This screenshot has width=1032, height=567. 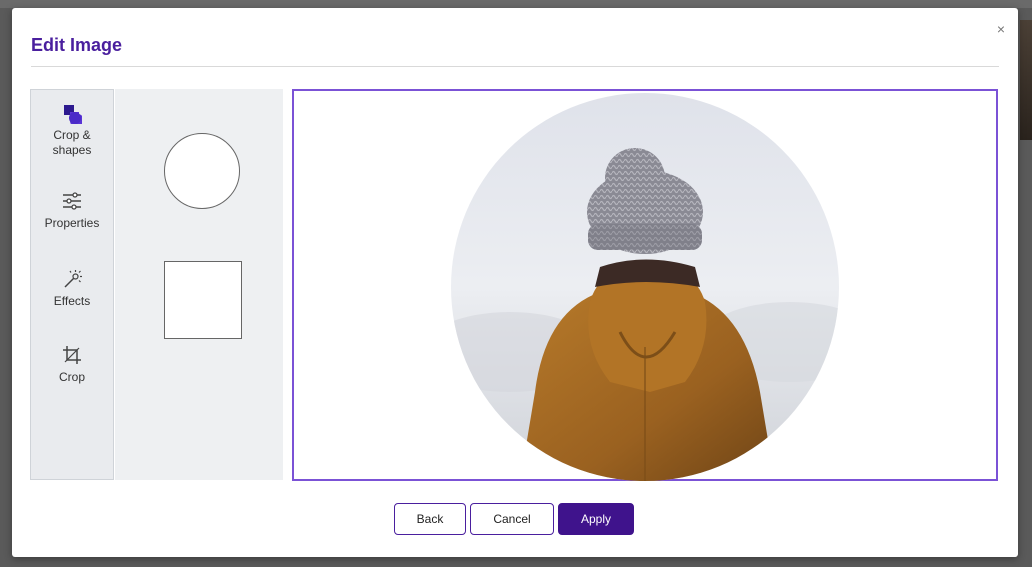 What do you see at coordinates (515, 66) in the screenshot?
I see `title-divider` at bounding box center [515, 66].